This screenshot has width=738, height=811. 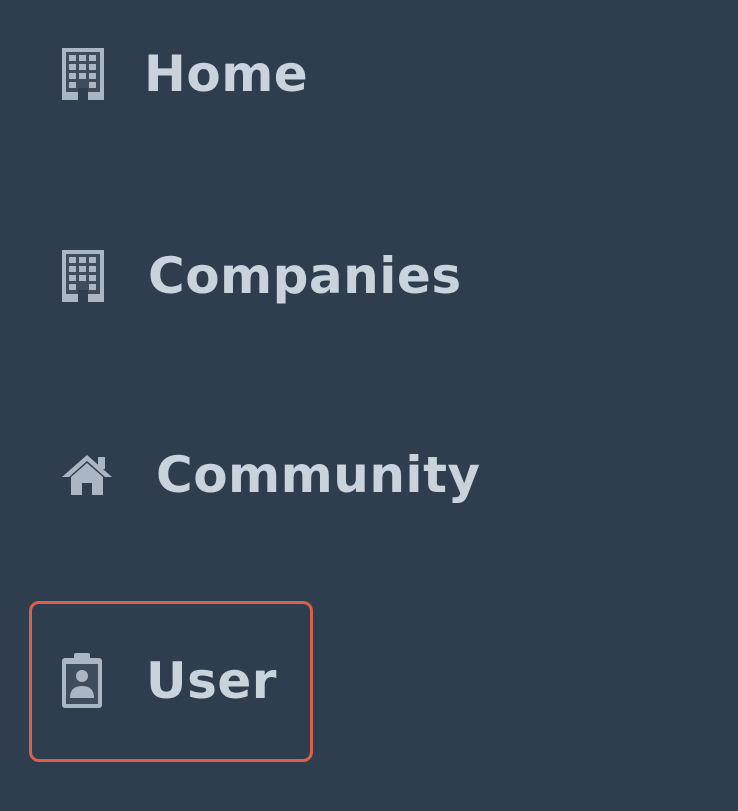 I want to click on sidebar-item-label: Home, so click(x=226, y=74).